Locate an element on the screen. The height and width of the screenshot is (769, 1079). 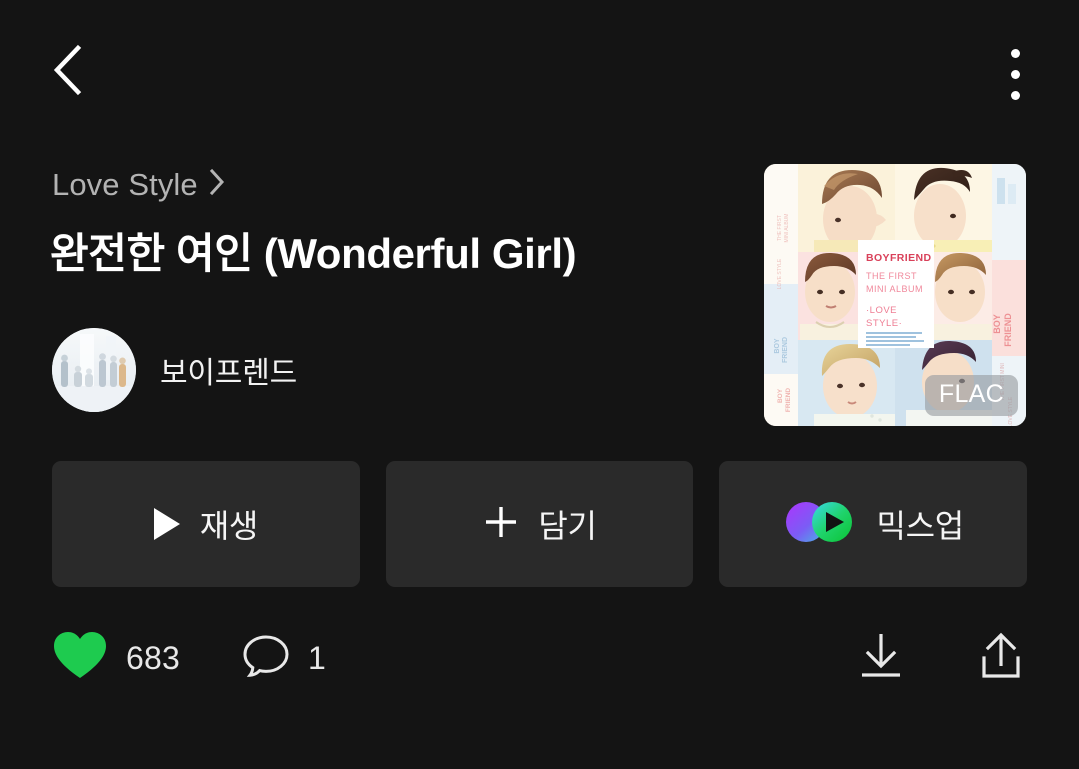
mixup-button-label: 믹스업 is located at coordinates (920, 526).